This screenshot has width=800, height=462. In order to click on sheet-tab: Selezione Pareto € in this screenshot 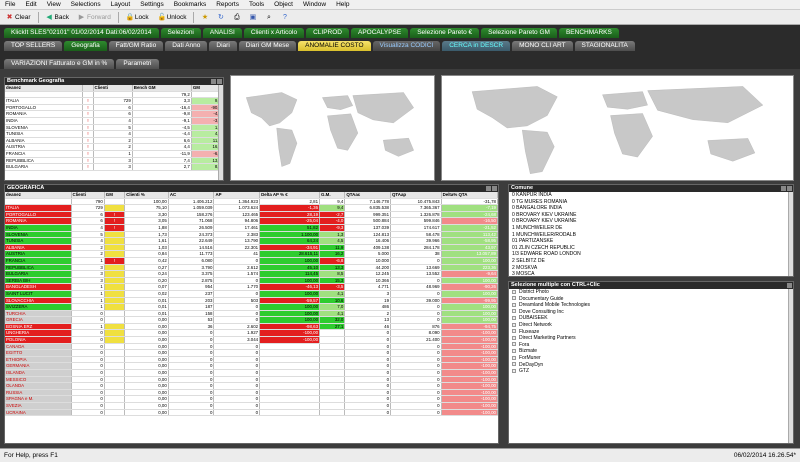, I will do `click(445, 33)`.